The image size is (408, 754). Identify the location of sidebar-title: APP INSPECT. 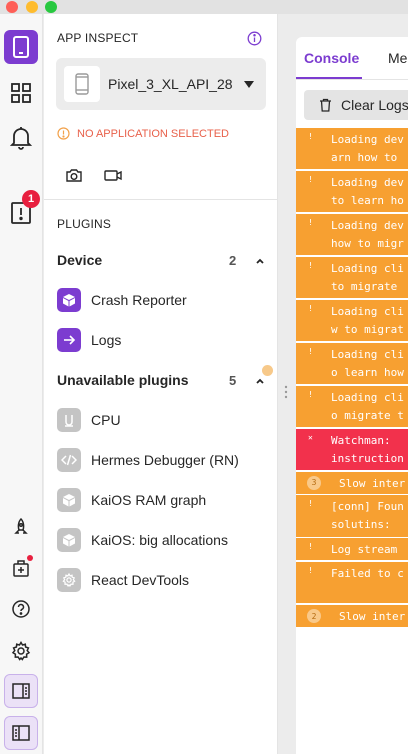
(98, 38).